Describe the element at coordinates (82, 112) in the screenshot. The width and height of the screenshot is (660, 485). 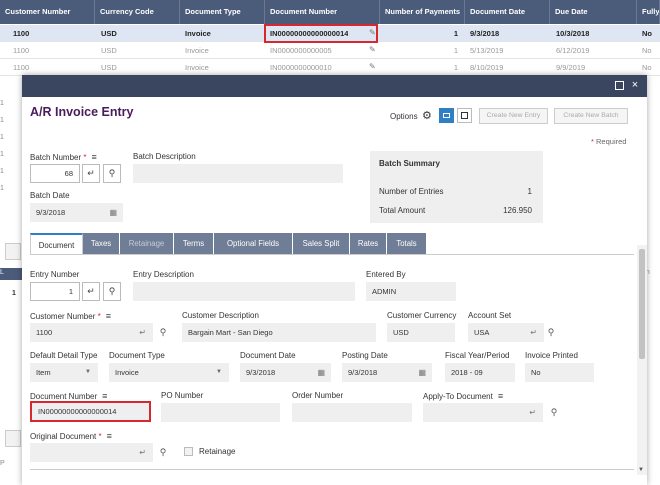
I see `page-title: A/R Invoice Entry` at that location.